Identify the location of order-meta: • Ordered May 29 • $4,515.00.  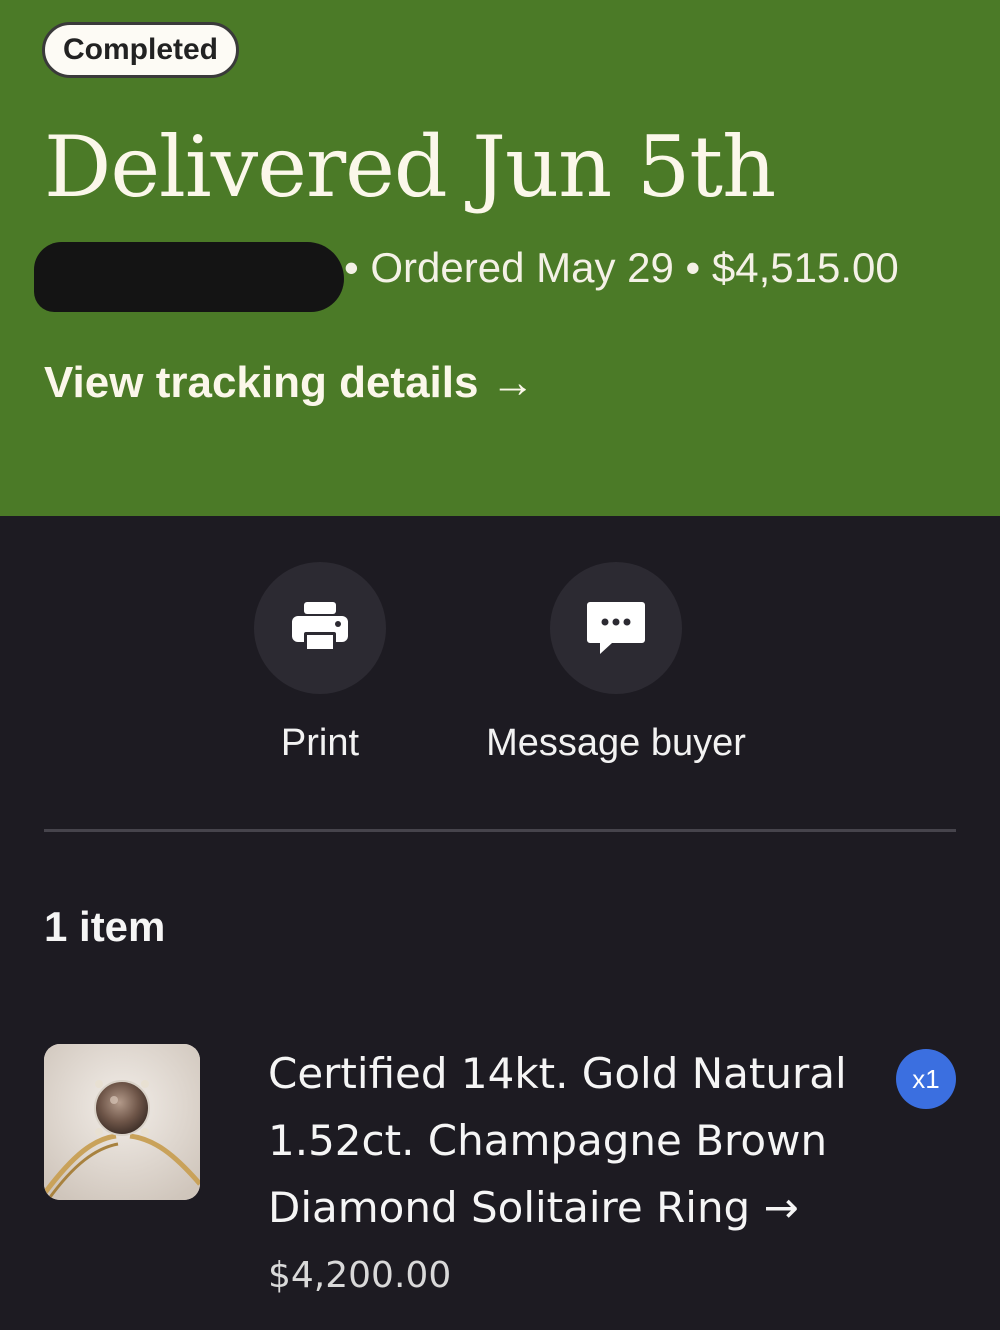
(621, 267).